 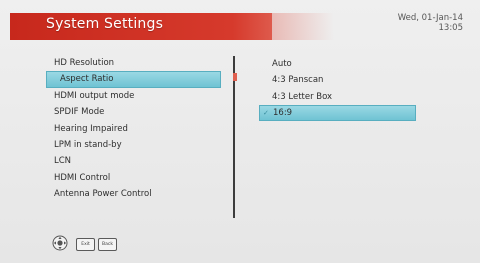 What do you see at coordinates (133, 161) in the screenshot?
I see `menu-item-lcn: LCN` at bounding box center [133, 161].